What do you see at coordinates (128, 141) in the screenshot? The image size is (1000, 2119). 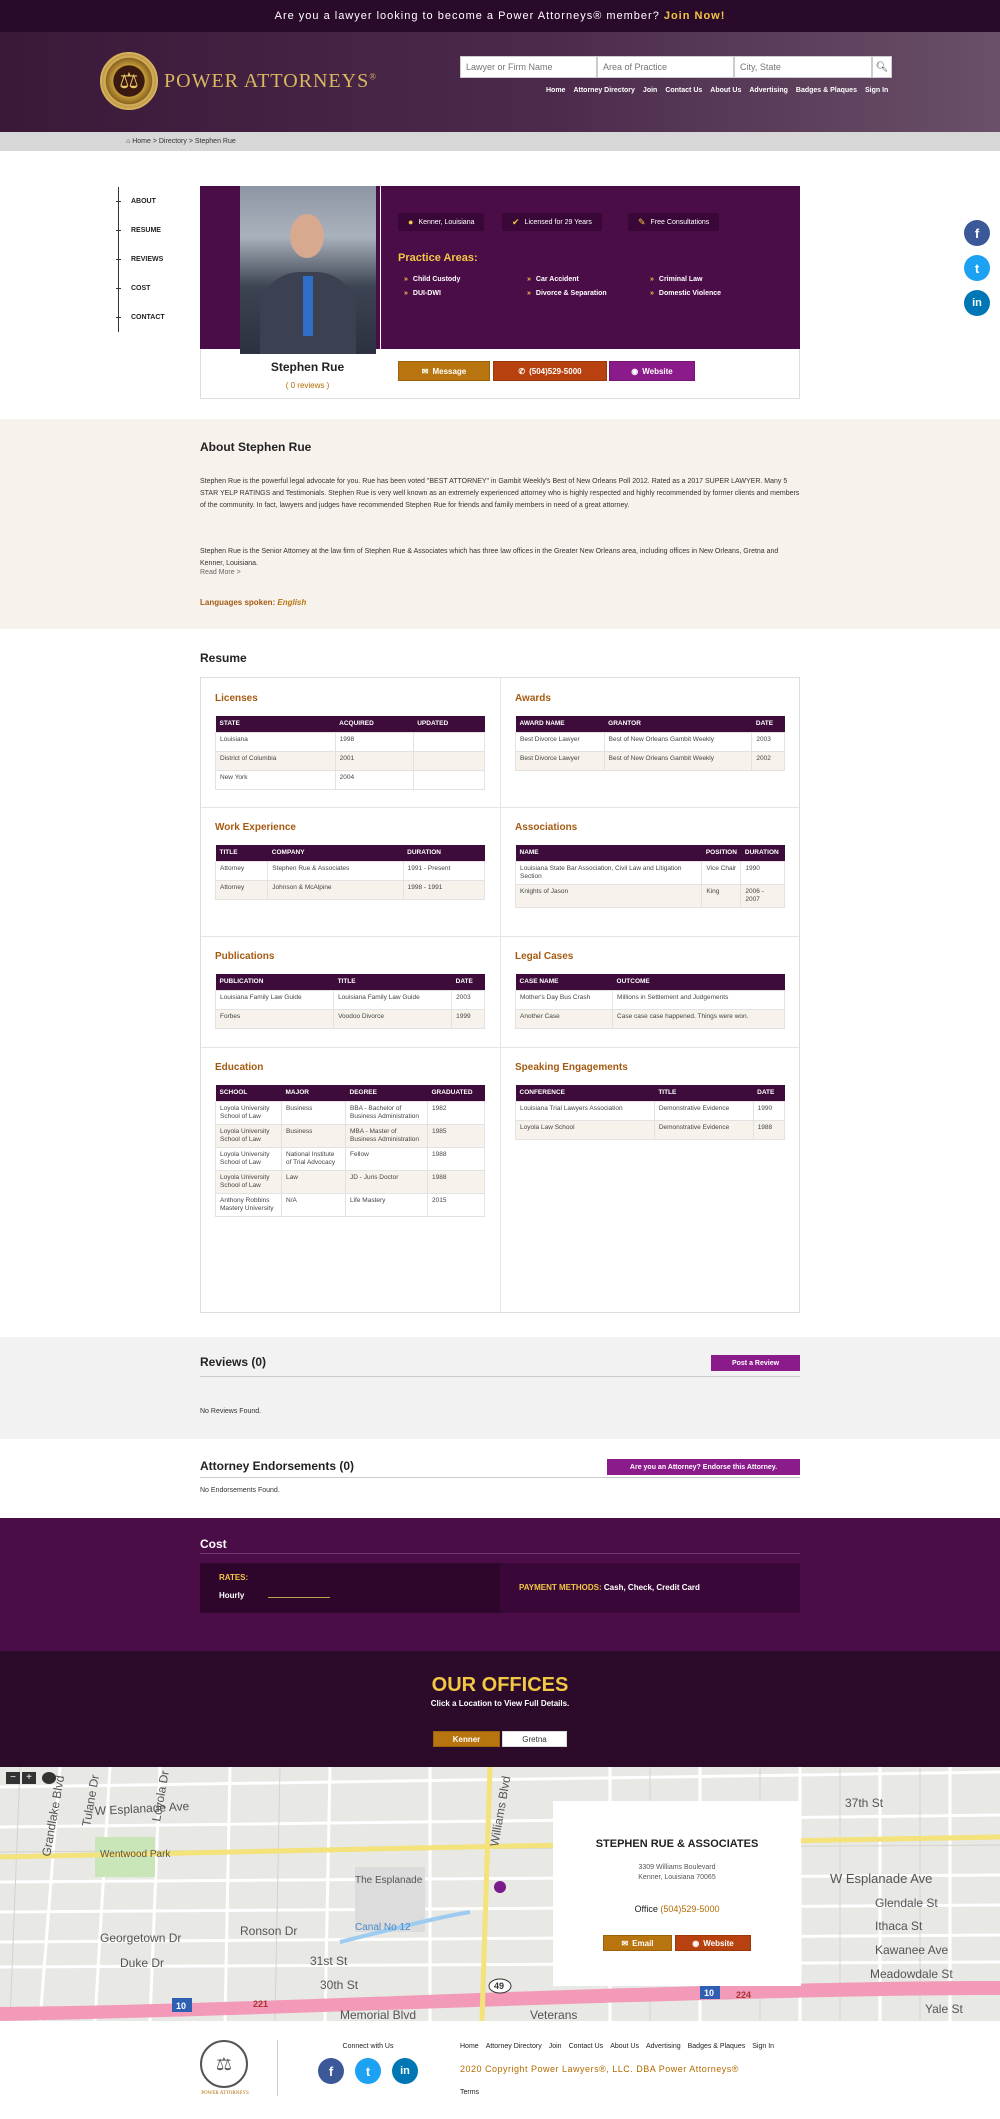 I see `home-icon: ⌂` at bounding box center [128, 141].